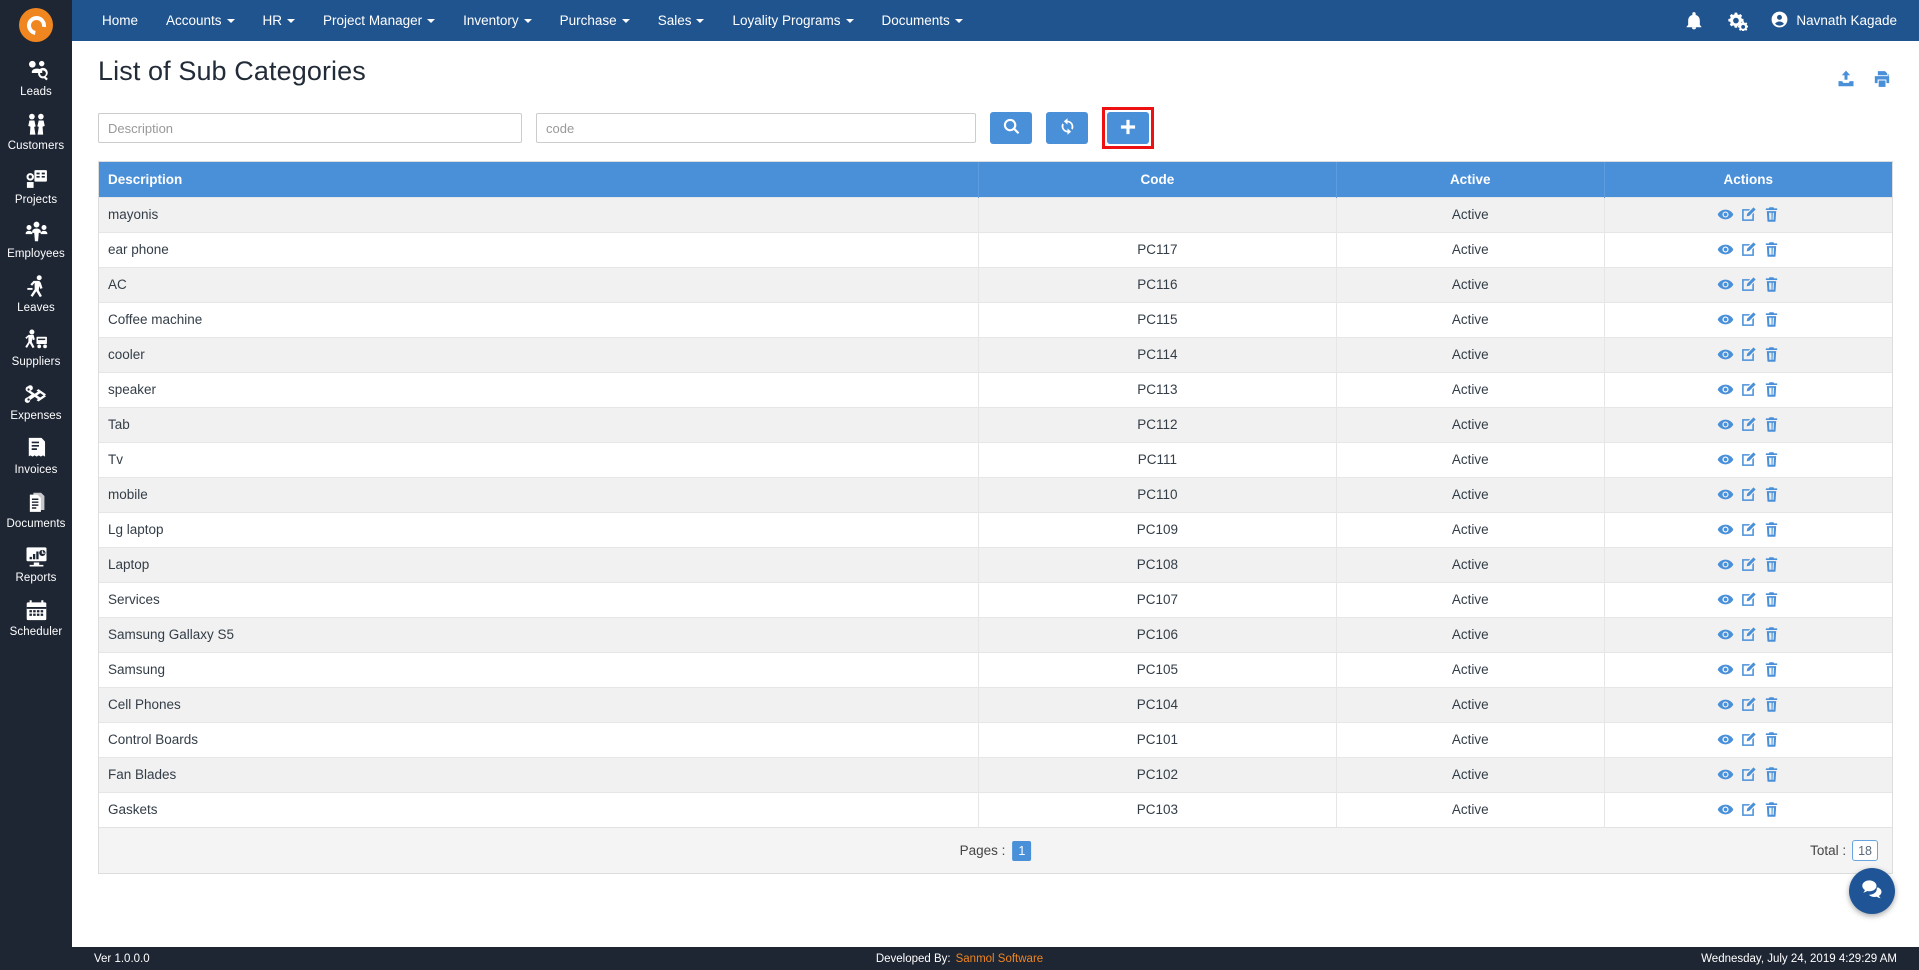 The image size is (1919, 970). What do you see at coordinates (36, 347) in the screenshot?
I see `sidebar-item-suppliers: Suppliers` at bounding box center [36, 347].